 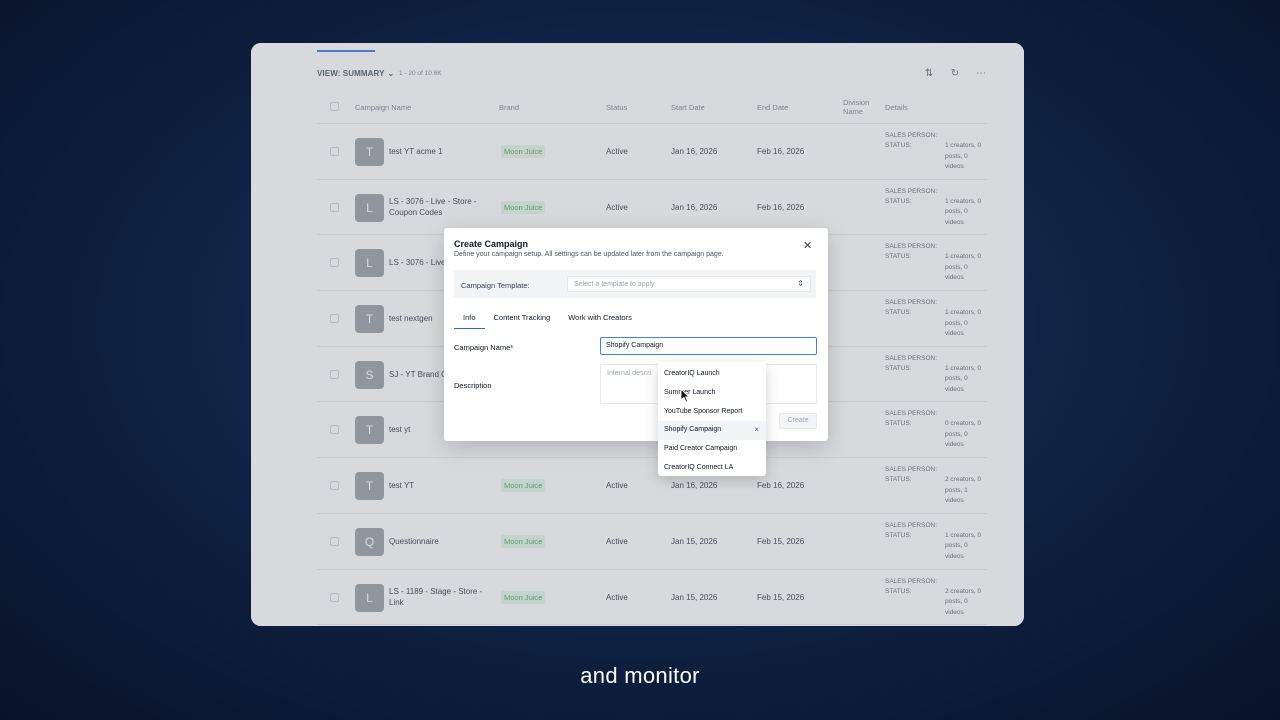 I want to click on template-label: Campaign Template:, so click(x=495, y=285).